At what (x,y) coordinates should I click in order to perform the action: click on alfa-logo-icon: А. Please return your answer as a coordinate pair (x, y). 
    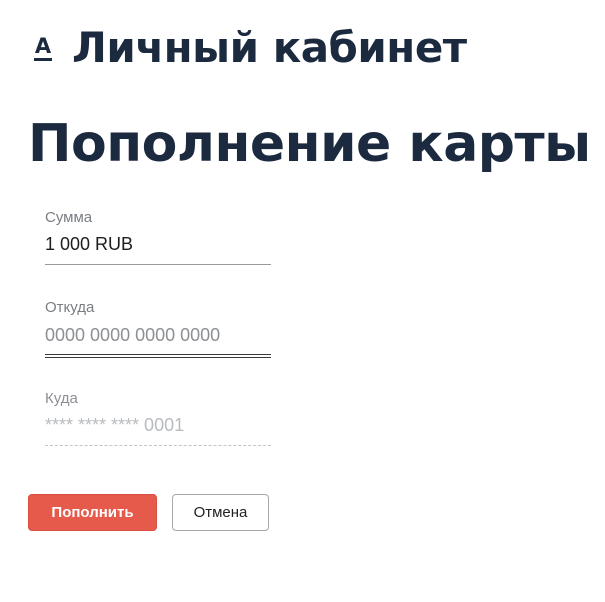
    Looking at the image, I should click on (43, 48).